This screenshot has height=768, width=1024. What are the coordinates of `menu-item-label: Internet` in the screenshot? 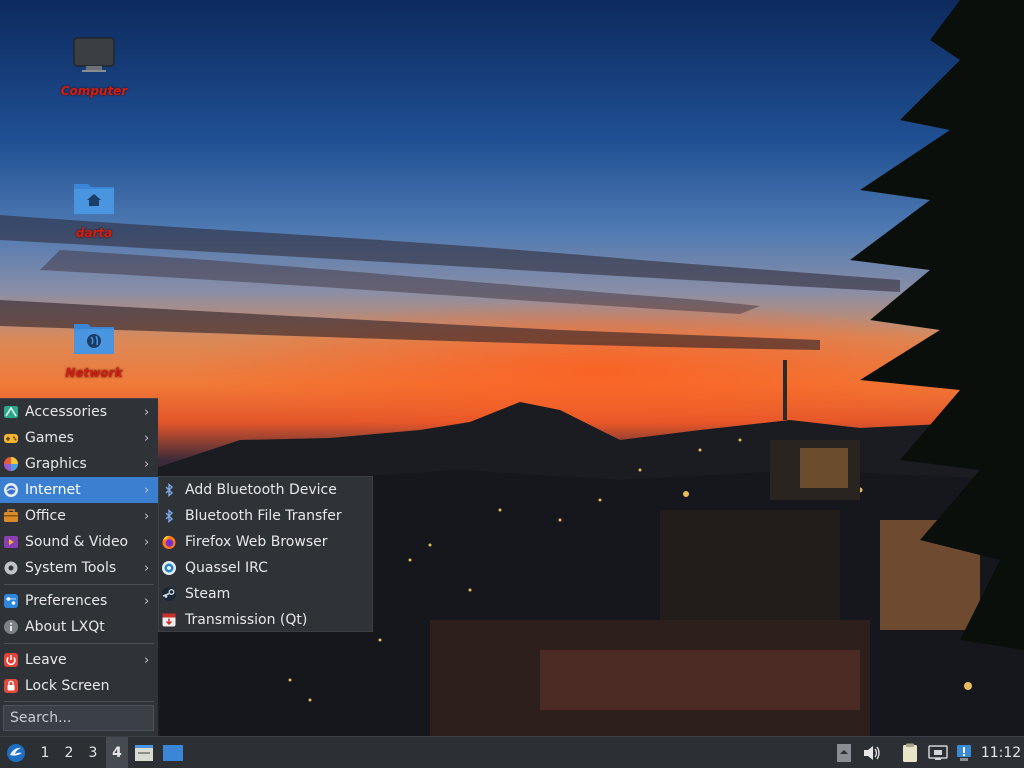 It's located at (53, 490).